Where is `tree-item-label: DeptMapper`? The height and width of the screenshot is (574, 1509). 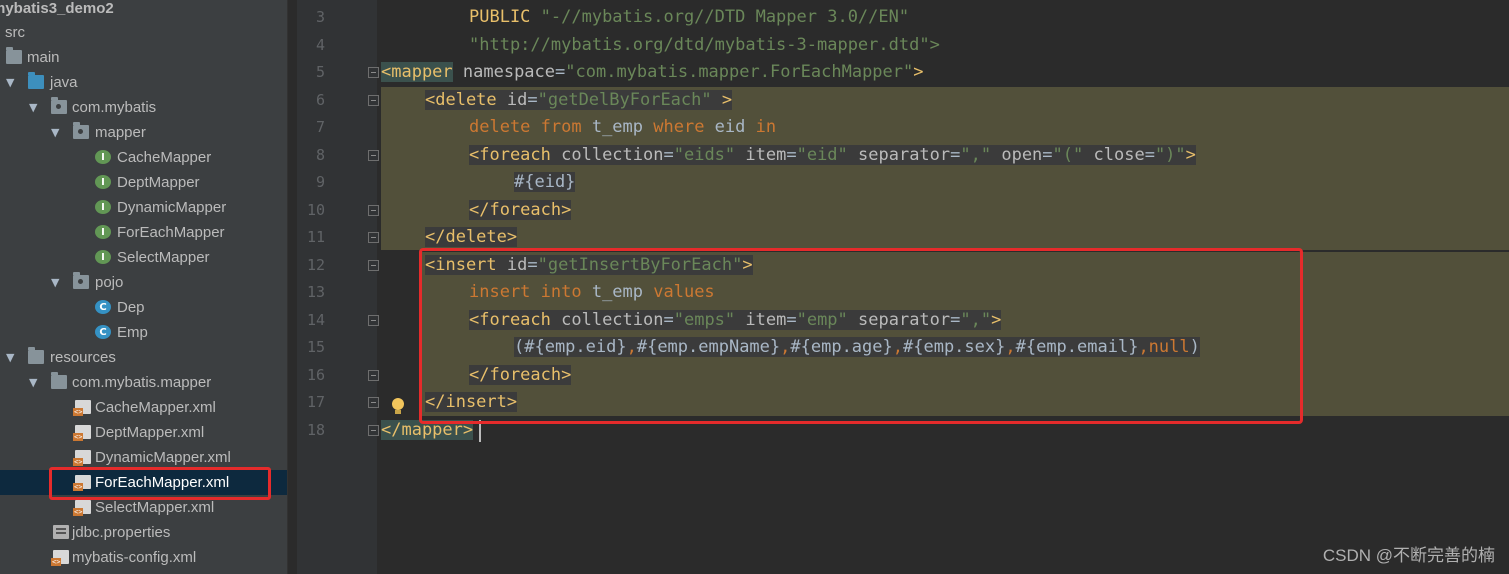
tree-item-label: DeptMapper is located at coordinates (158, 182).